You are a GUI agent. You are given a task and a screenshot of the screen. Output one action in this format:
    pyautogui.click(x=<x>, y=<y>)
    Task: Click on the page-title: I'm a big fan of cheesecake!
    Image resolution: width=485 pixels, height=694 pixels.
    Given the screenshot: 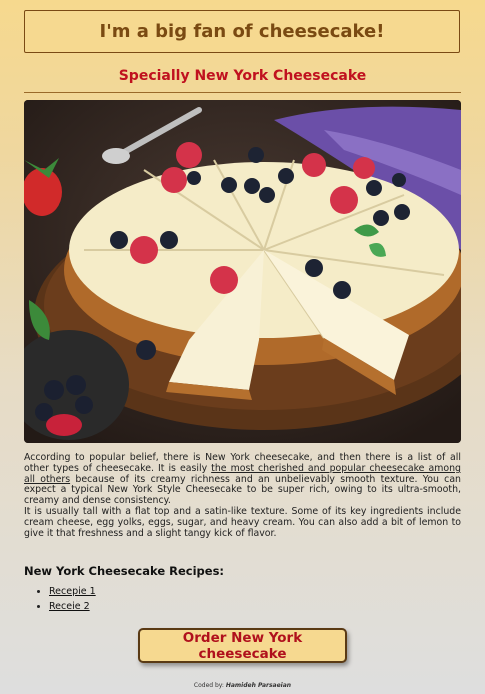 What is the action you would take?
    pyautogui.click(x=242, y=31)
    